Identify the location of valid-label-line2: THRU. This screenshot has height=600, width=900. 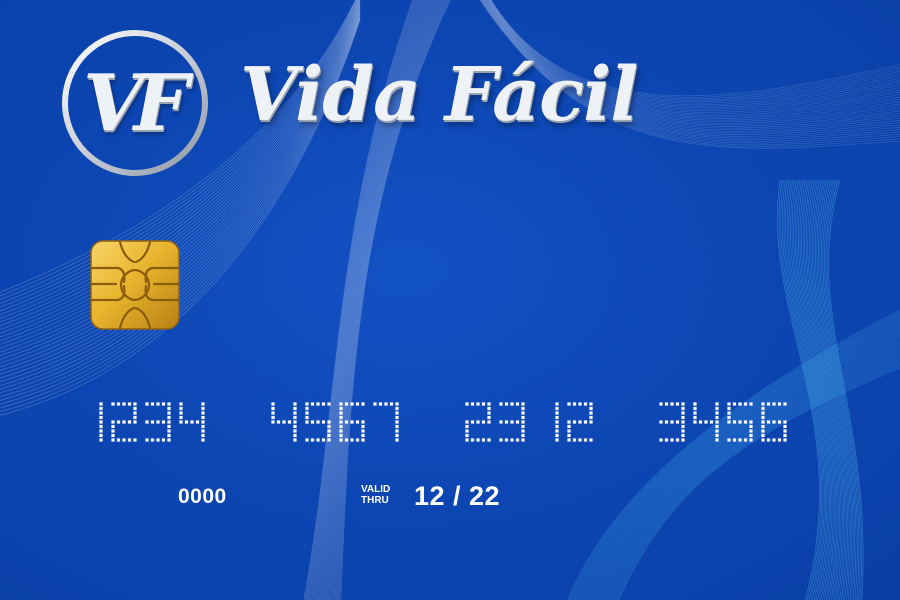
(375, 500).